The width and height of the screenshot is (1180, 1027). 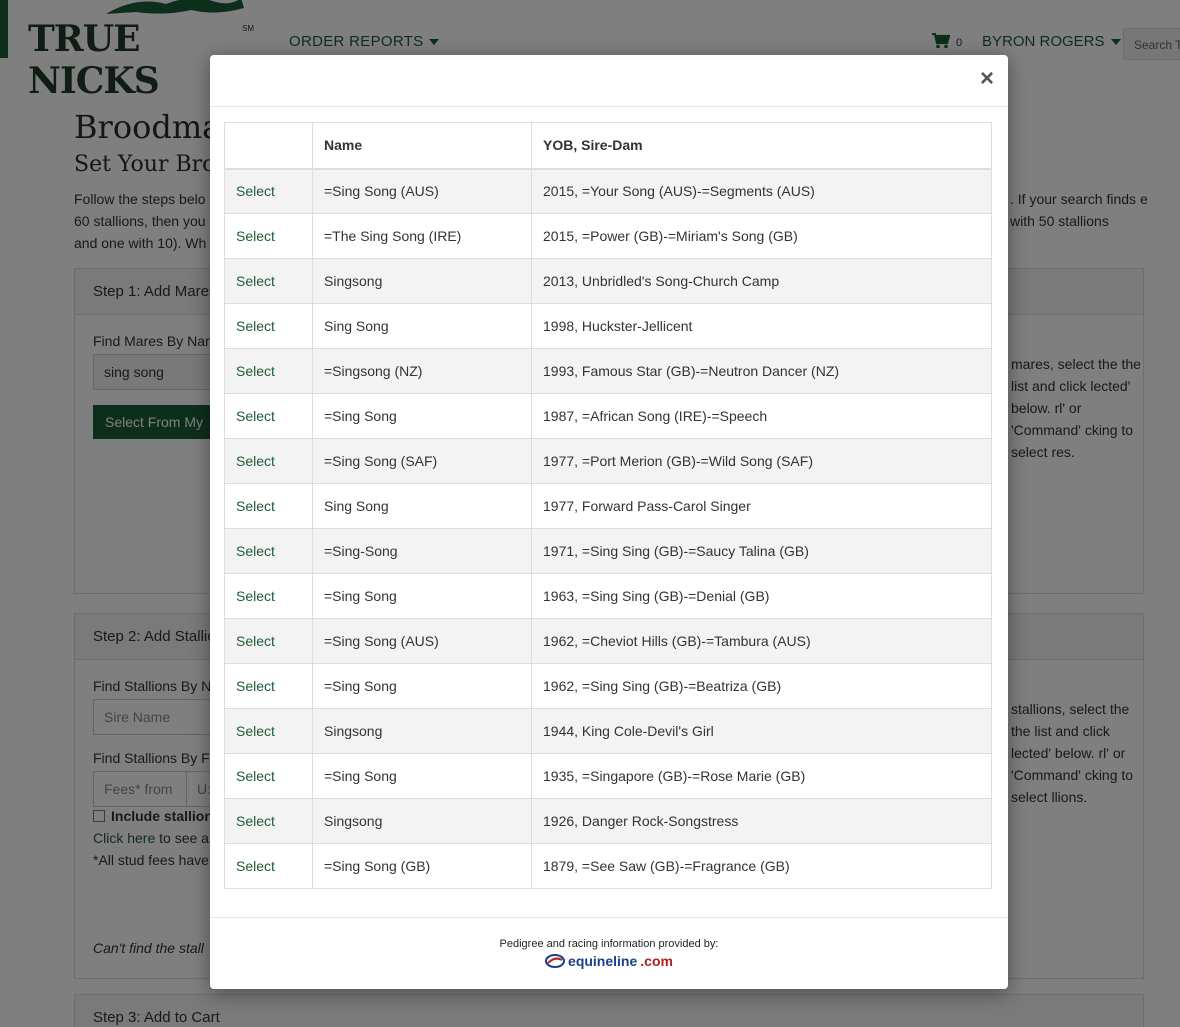 I want to click on yob-sire-dam-cell: 1944, King Cole-Devil's Girl, so click(x=761, y=731).